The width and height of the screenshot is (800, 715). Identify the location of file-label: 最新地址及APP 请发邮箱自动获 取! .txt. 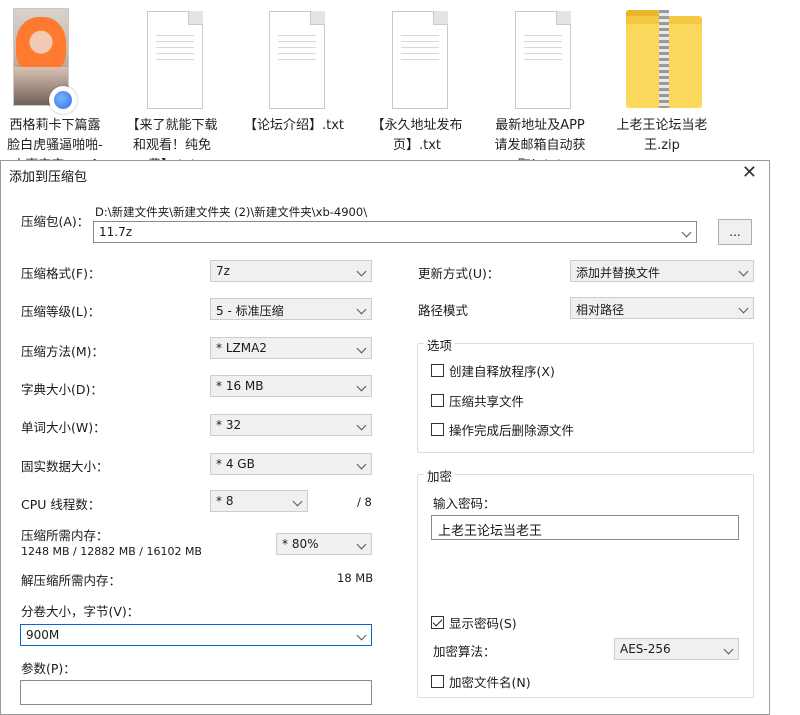
(540, 141).